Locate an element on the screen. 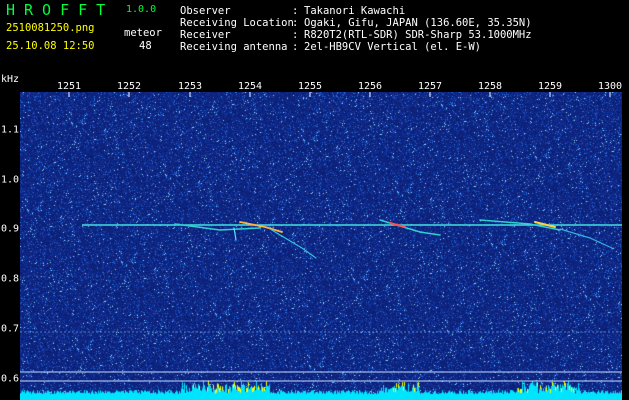 The height and width of the screenshot is (400, 629). x-tick-label: 1258 is located at coordinates (490, 86).